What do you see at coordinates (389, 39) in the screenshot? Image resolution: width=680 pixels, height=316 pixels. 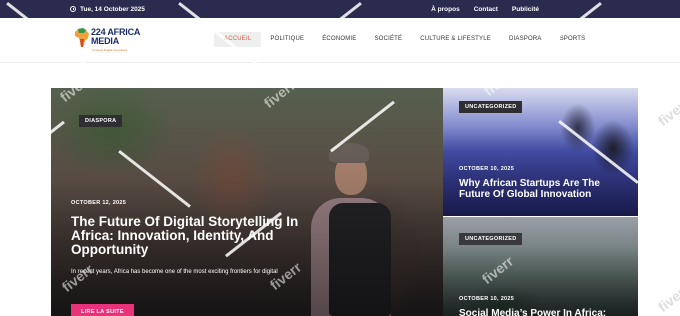 I see `nav-item-societe: SOCIÉTÉ` at bounding box center [389, 39].